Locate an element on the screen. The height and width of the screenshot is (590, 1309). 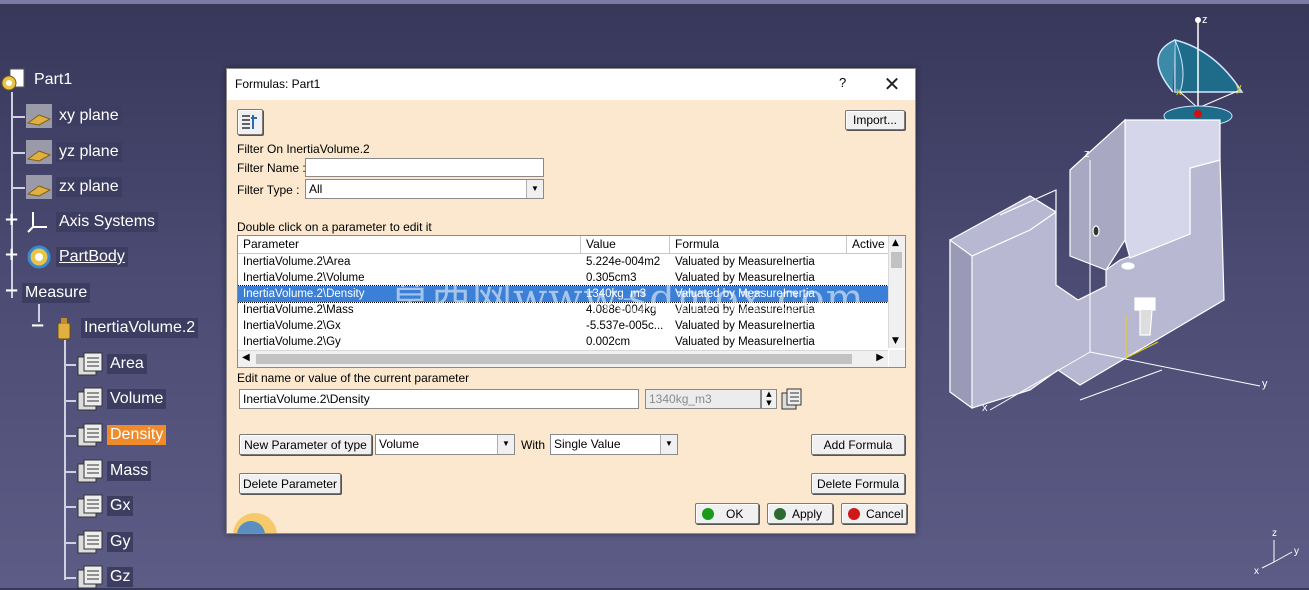
with-label: With is located at coordinates (533, 445).